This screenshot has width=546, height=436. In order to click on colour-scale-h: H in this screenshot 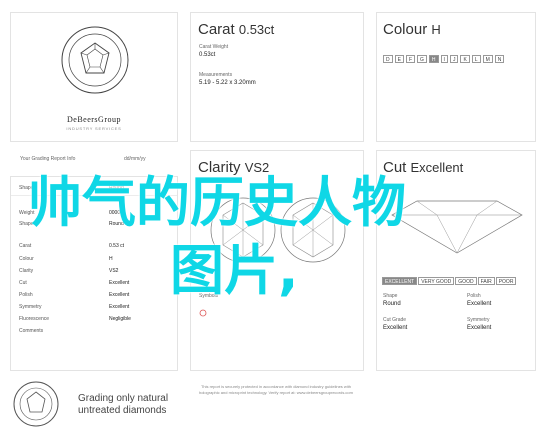, I will do `click(433, 59)`.